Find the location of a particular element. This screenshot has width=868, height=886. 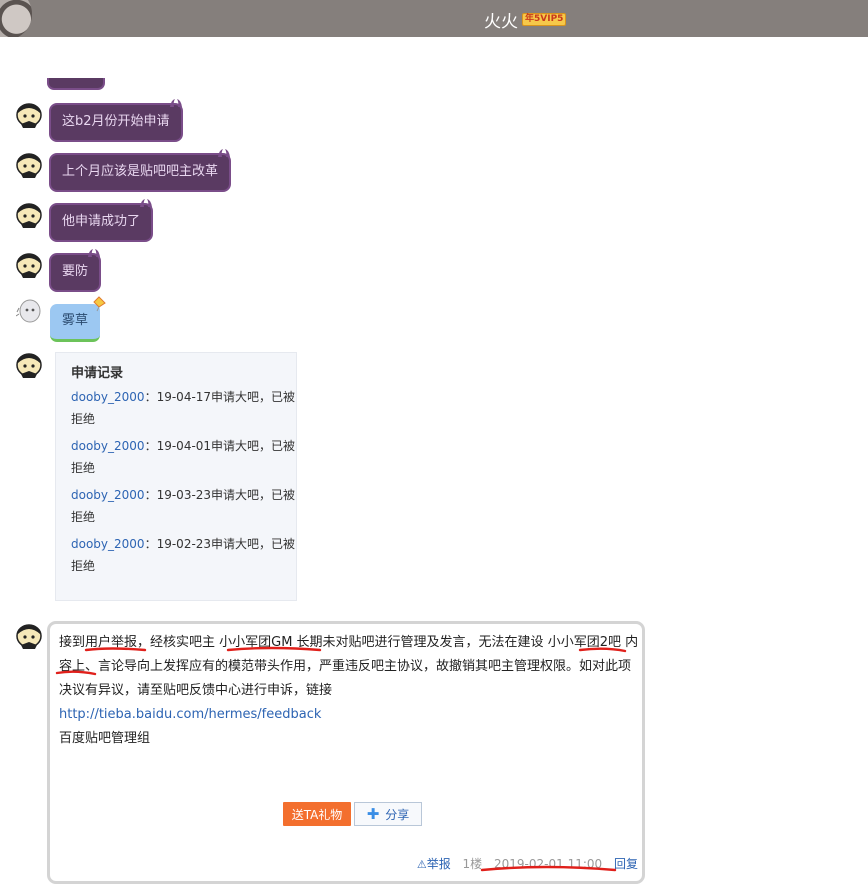

record-item: dooby_2000：19-04-01申请大吧，已被拒绝 is located at coordinates (183, 457).